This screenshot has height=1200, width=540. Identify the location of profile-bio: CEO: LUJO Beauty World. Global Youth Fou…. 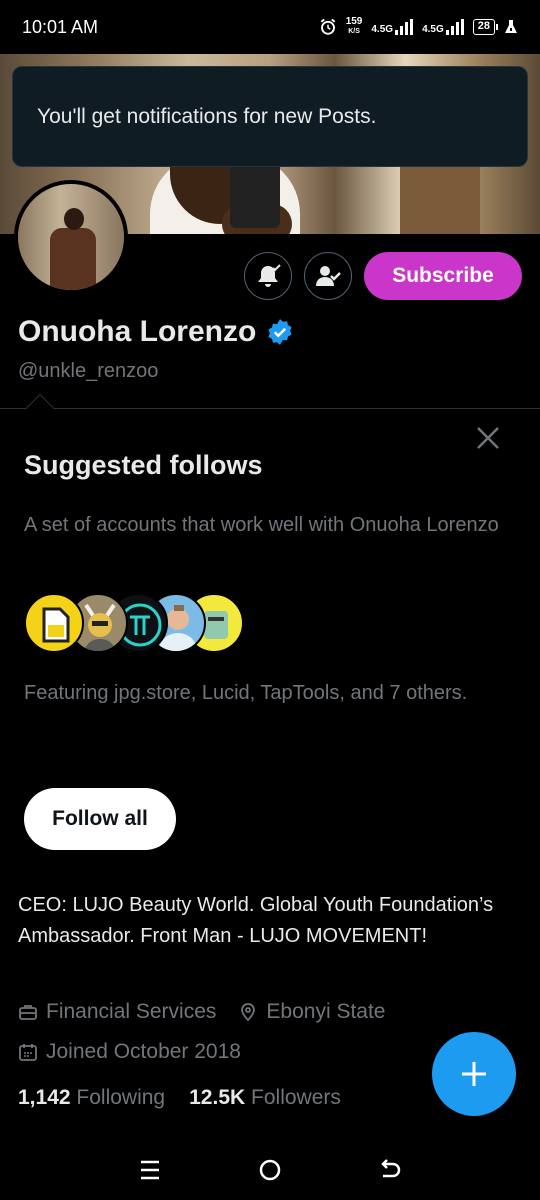
(256, 920).